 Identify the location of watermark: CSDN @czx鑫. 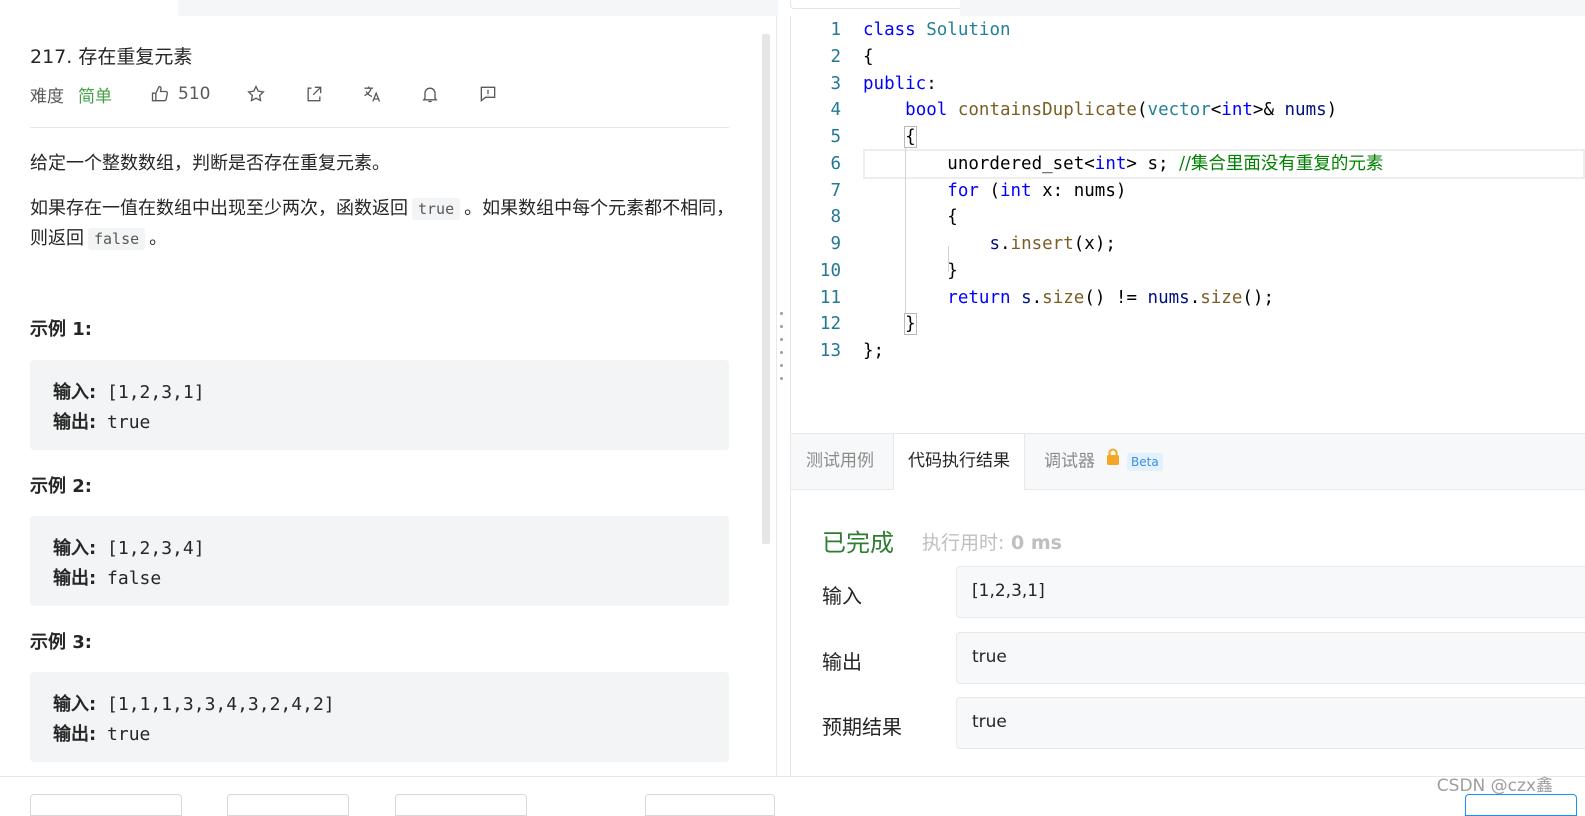
(1494, 786).